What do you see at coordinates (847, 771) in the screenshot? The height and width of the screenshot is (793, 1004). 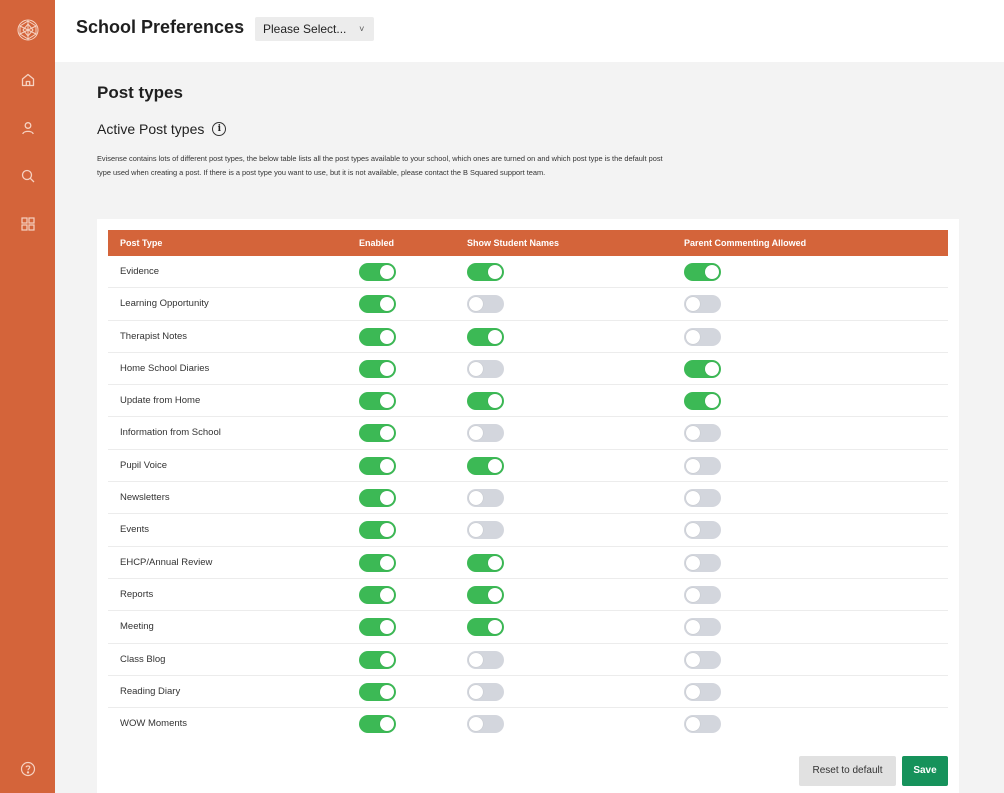 I see `reset-to-default-button: Reset to default` at bounding box center [847, 771].